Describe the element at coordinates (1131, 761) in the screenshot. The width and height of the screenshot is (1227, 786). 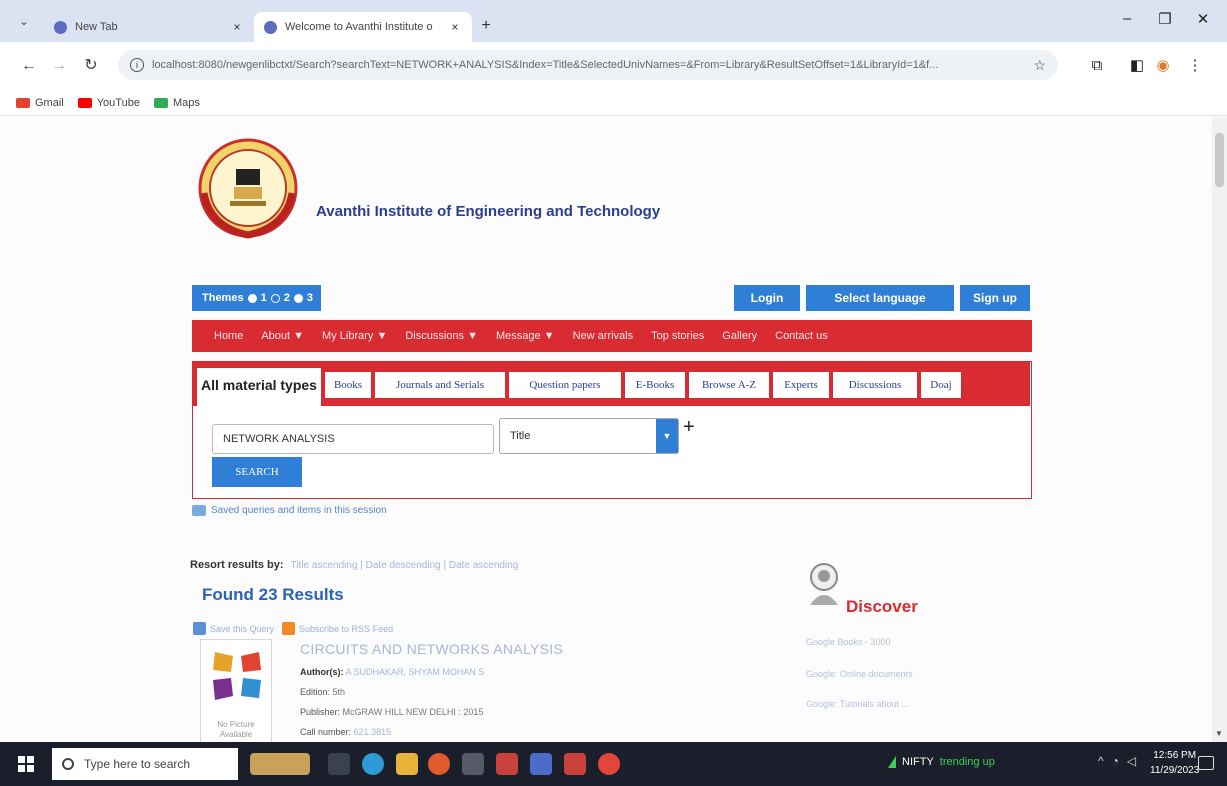
I see `speaker-icon: ◁` at that location.